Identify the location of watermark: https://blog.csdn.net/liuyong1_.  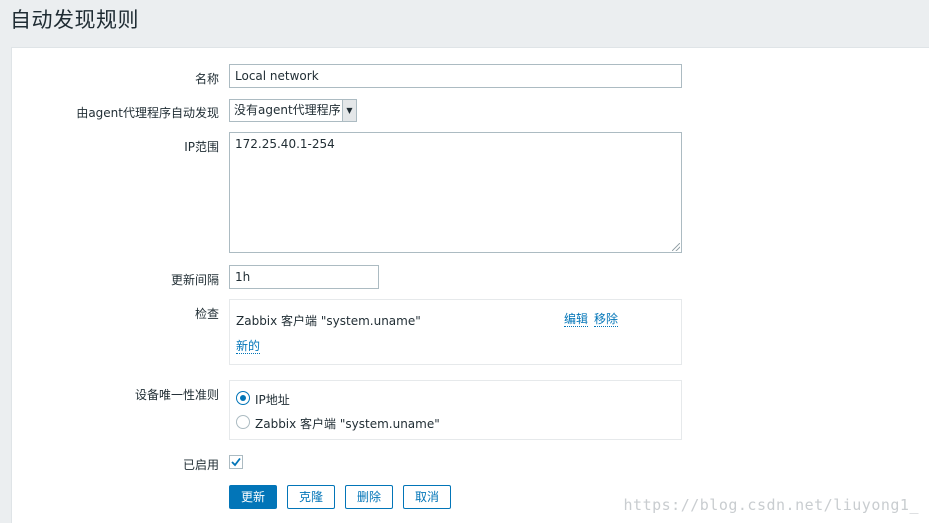
(771, 505).